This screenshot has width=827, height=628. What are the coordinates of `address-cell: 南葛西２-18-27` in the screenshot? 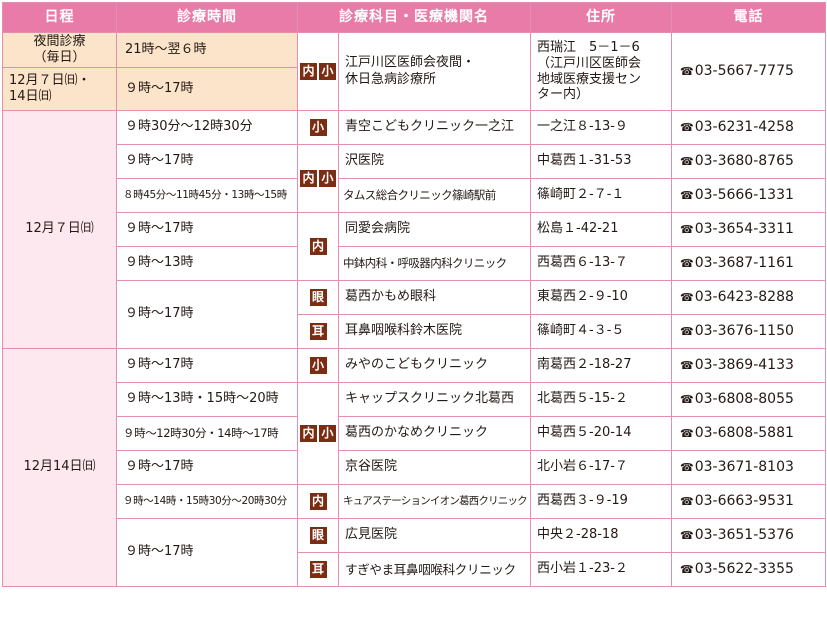 It's located at (601, 365).